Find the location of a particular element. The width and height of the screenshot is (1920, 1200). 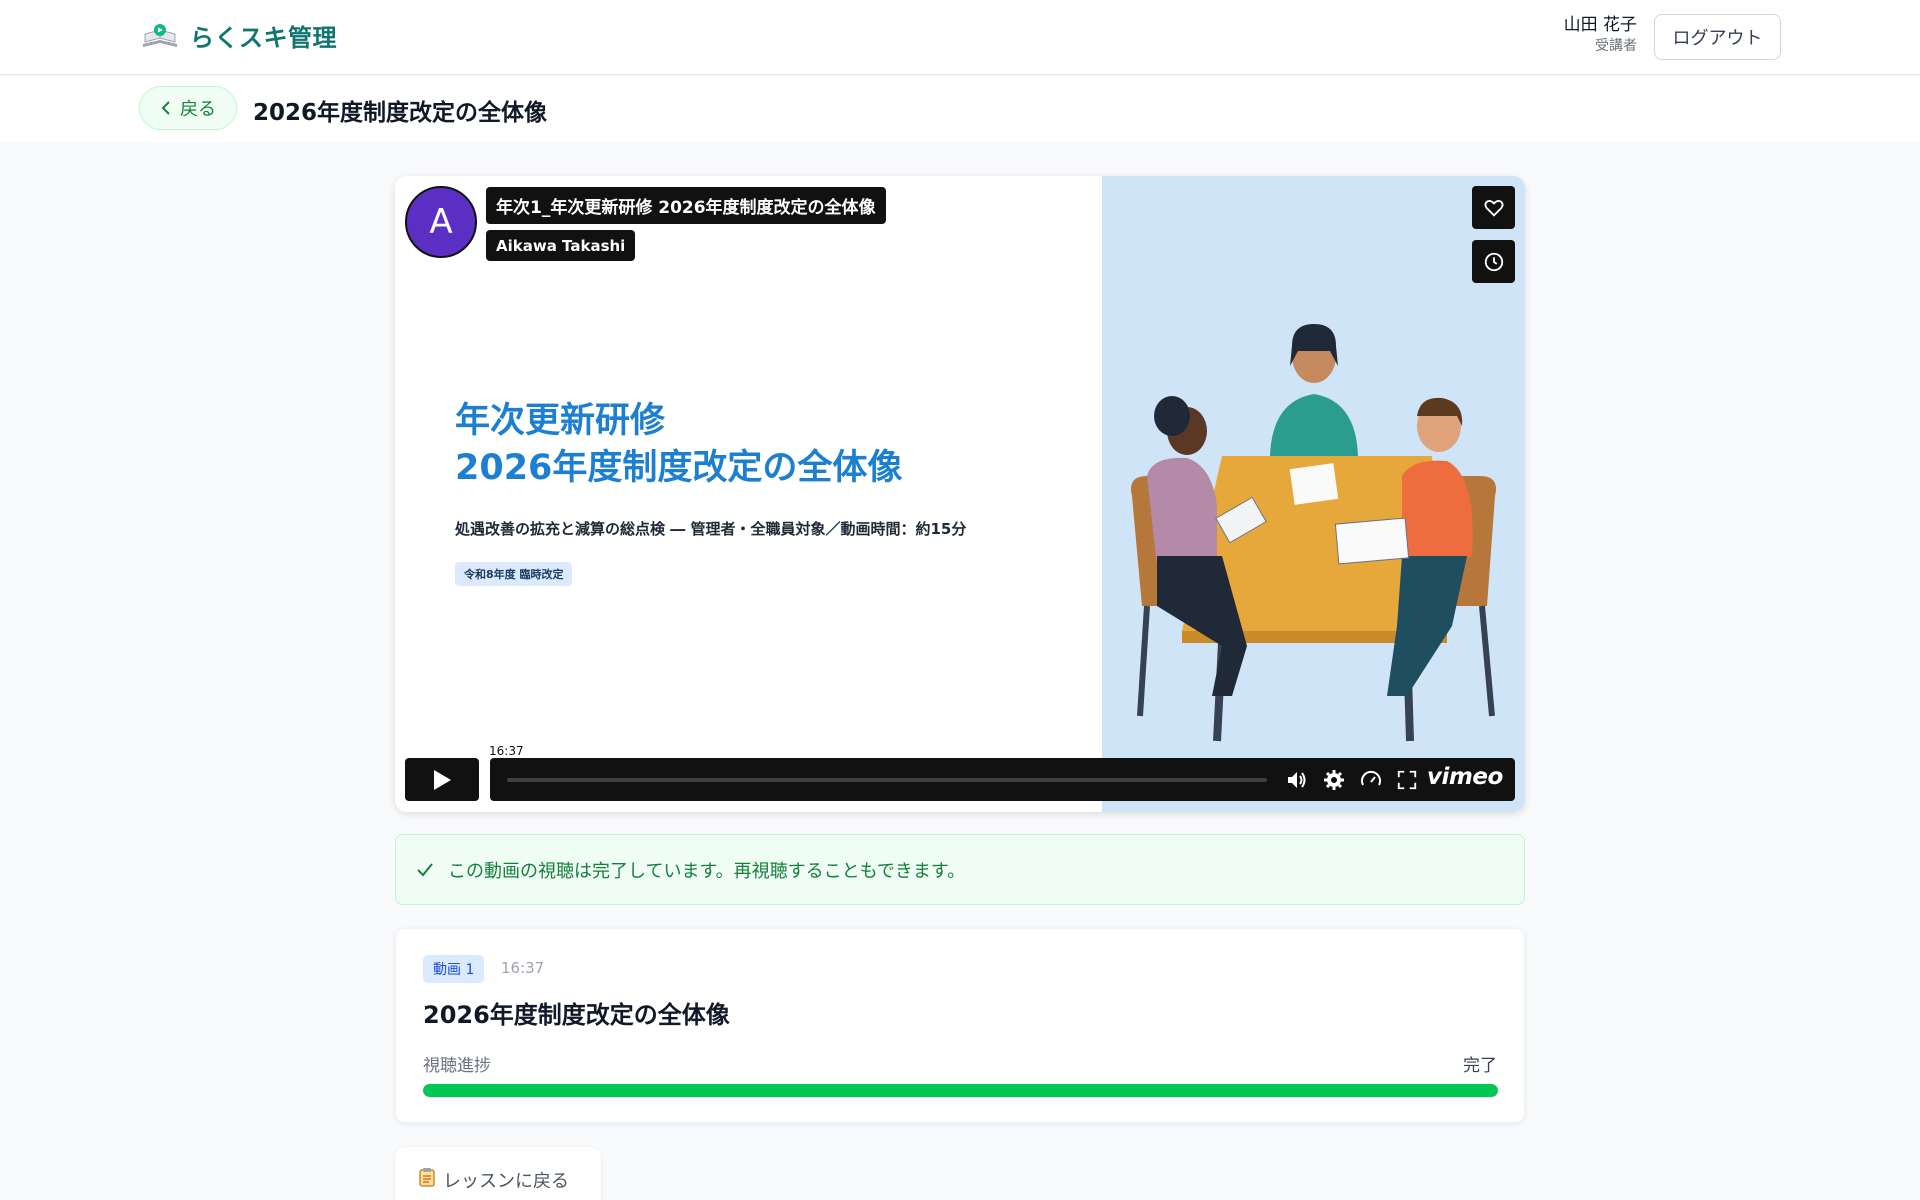

watch-progress-bar is located at coordinates (960, 1090).